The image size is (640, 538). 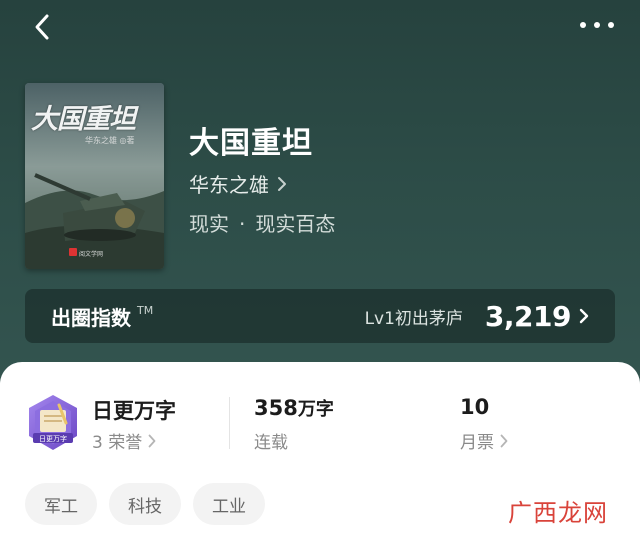 I want to click on word-count: 358万字, so click(x=294, y=408).